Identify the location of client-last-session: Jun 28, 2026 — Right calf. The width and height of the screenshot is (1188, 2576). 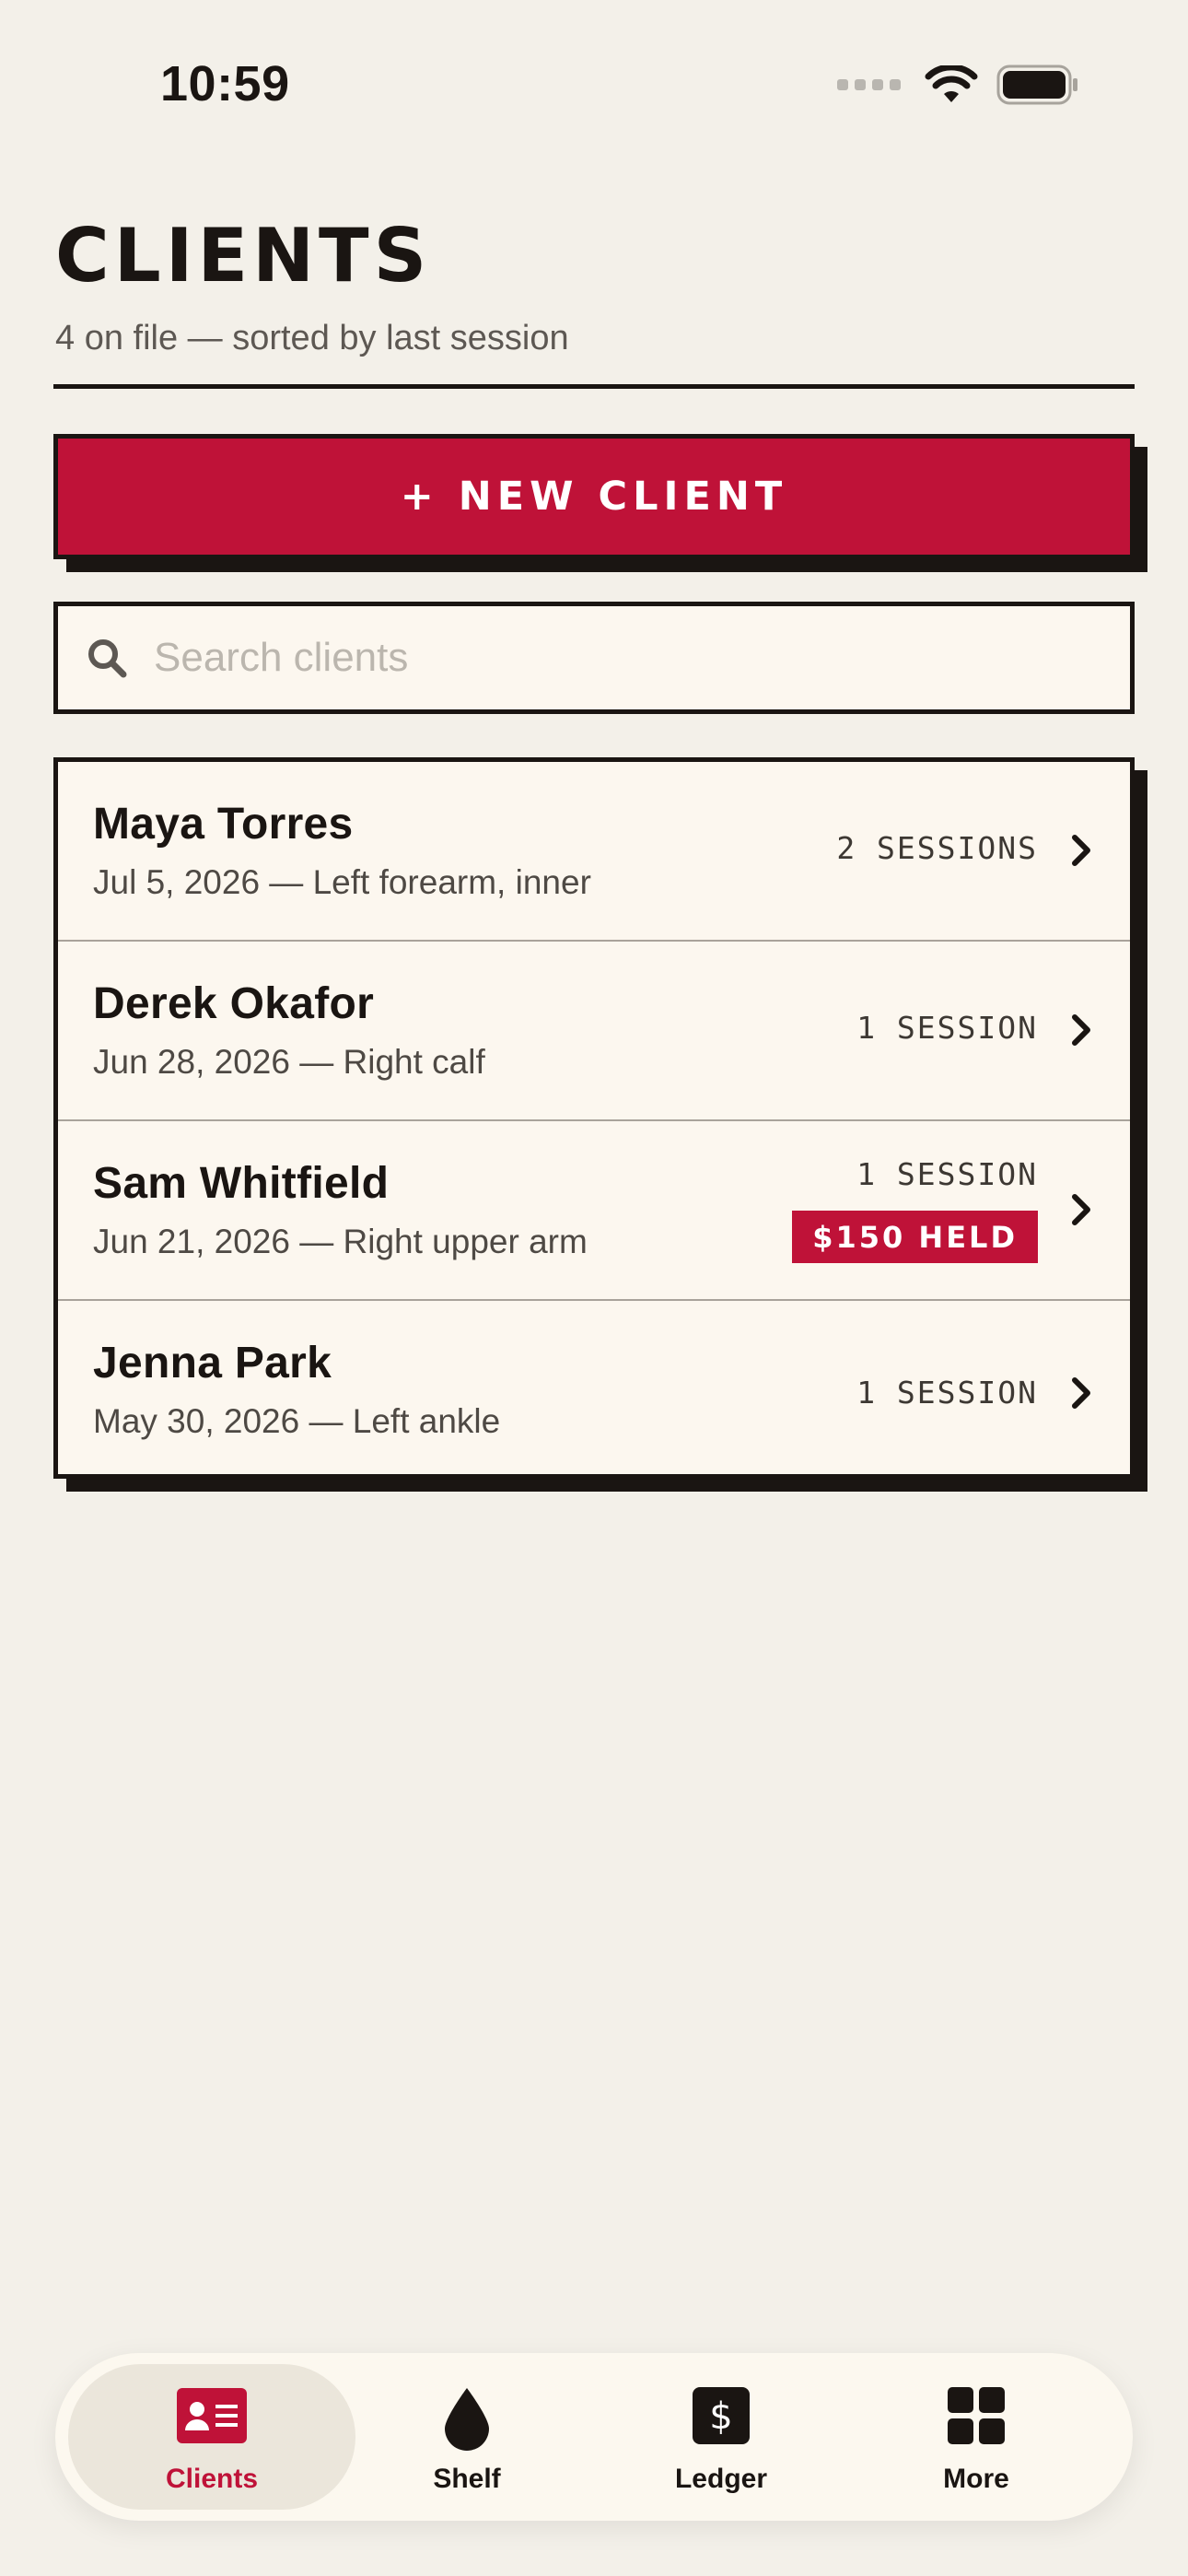
(289, 1062).